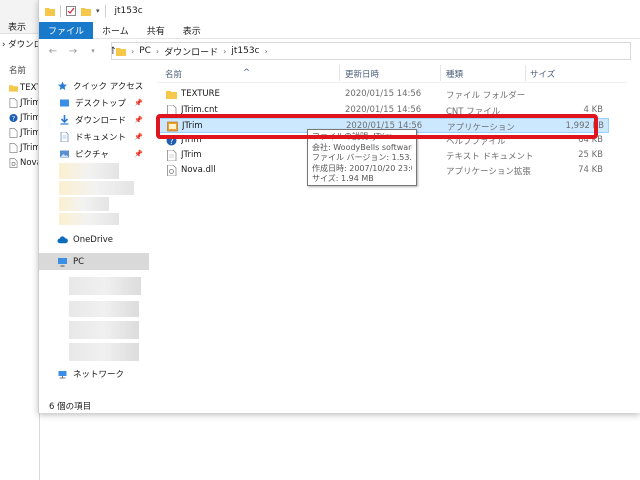  I want to click on breadcrumb-jt153c: jt153c, so click(245, 51).